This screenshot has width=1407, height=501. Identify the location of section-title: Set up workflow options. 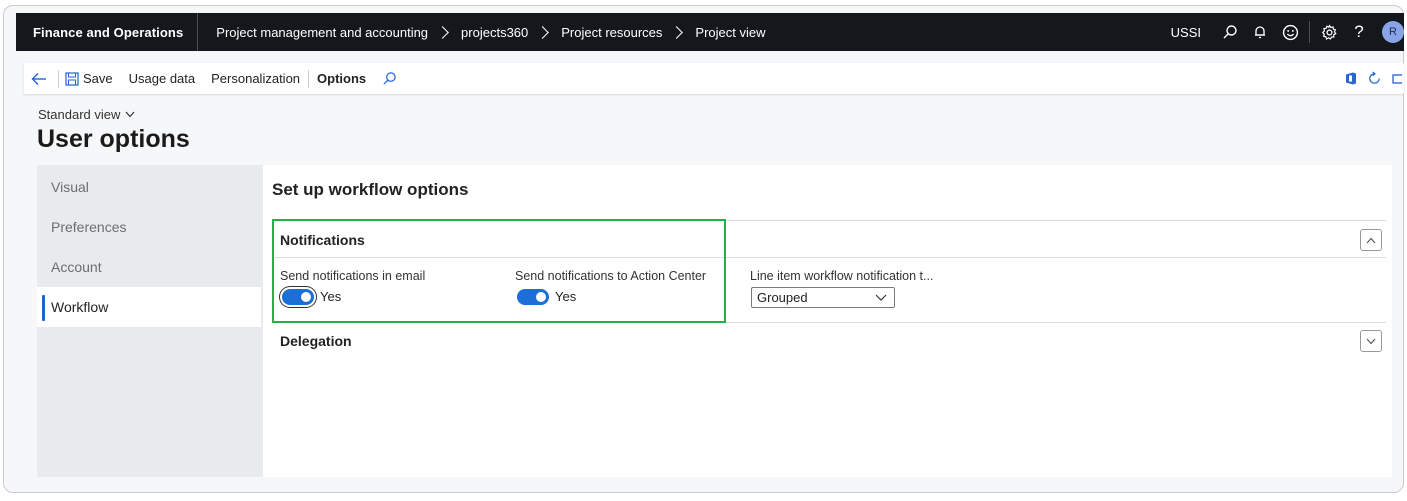
(370, 189).